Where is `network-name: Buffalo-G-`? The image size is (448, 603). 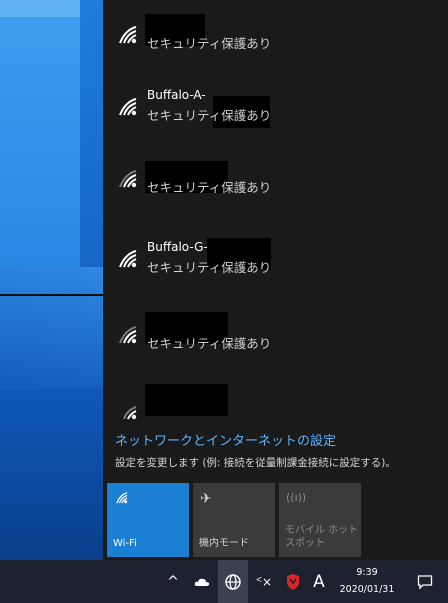 network-name: Buffalo-G- is located at coordinates (177, 247).